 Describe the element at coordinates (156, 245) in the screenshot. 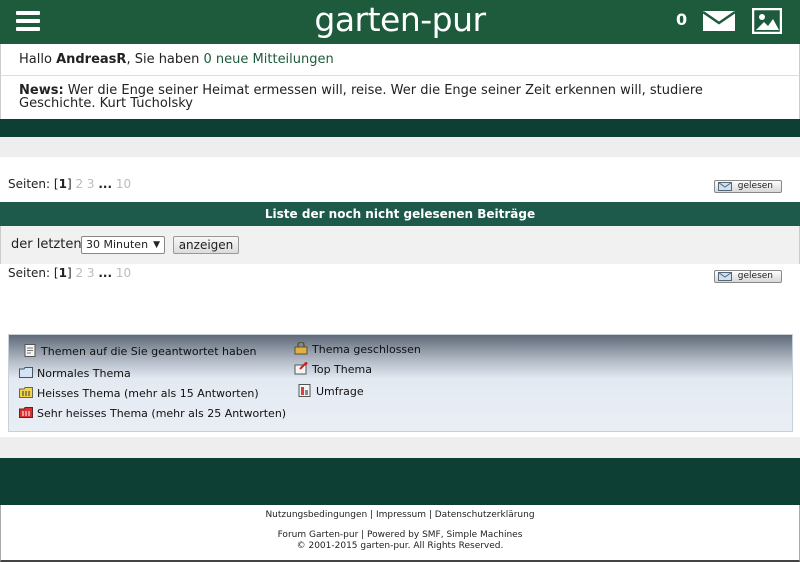

I see `dropdown-arrow-icon: ▼` at that location.